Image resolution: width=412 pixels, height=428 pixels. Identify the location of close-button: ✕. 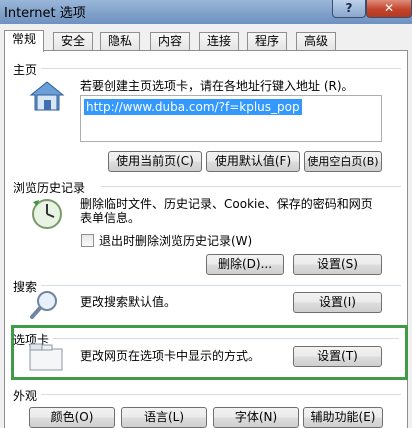
(389, 9).